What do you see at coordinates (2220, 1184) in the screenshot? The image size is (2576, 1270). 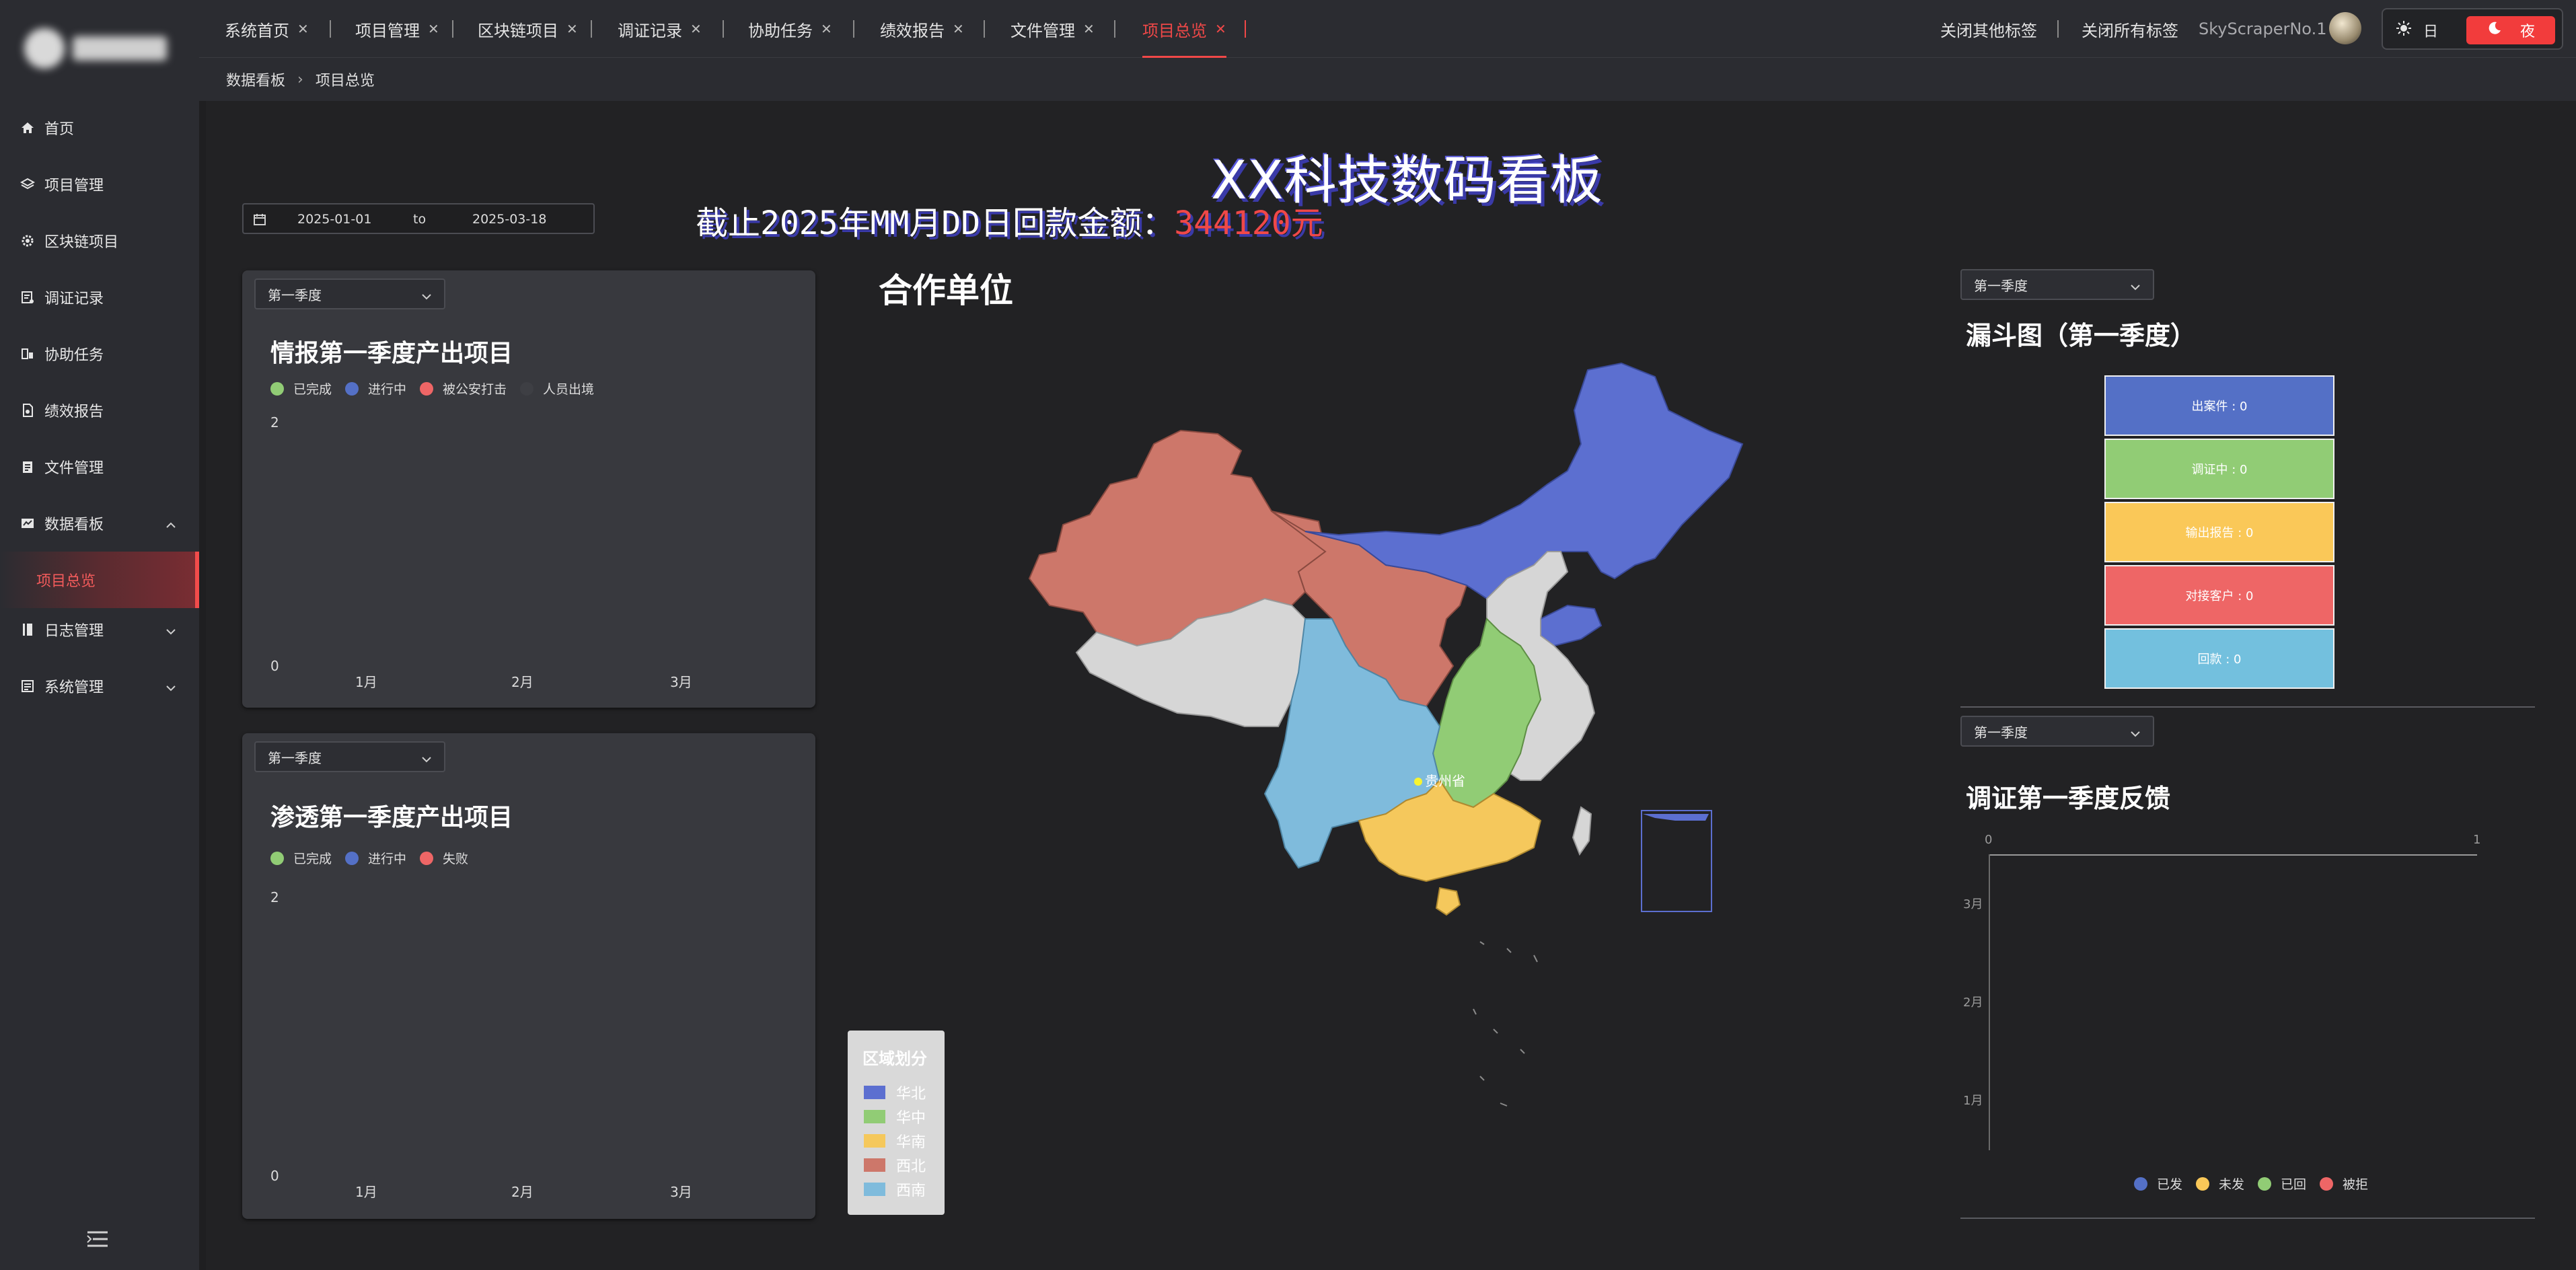 I see `legend-item: 未发` at bounding box center [2220, 1184].